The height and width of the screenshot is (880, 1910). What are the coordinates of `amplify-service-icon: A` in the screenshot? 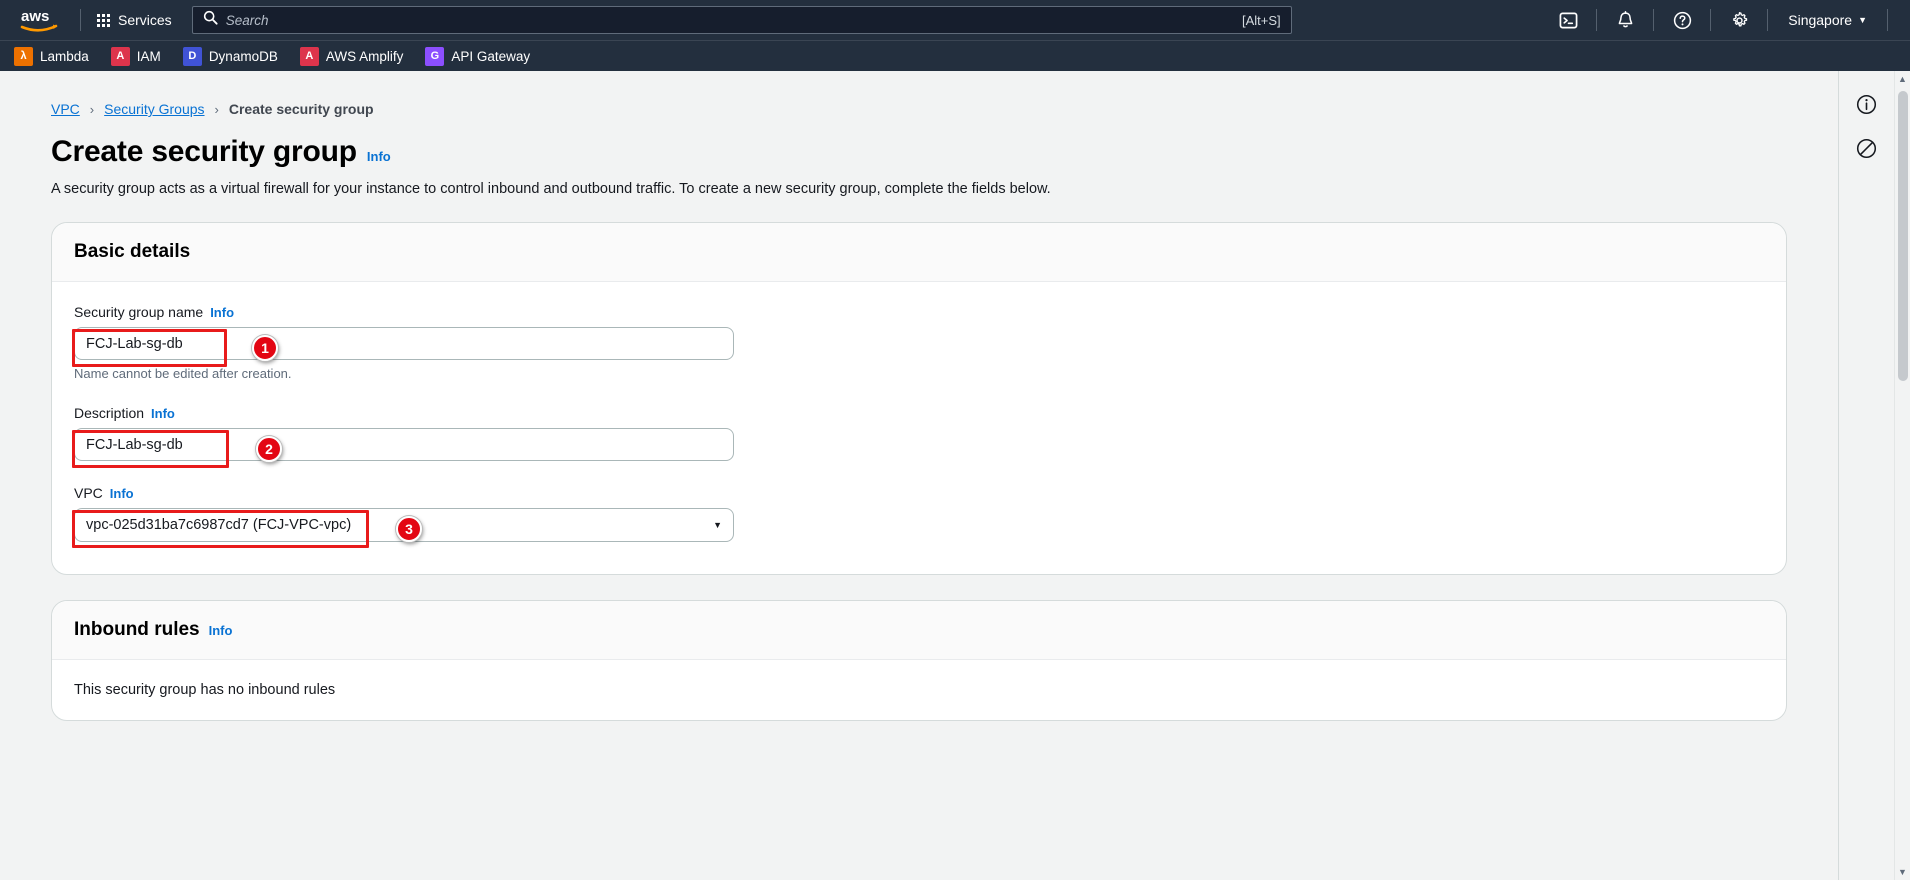 It's located at (309, 56).